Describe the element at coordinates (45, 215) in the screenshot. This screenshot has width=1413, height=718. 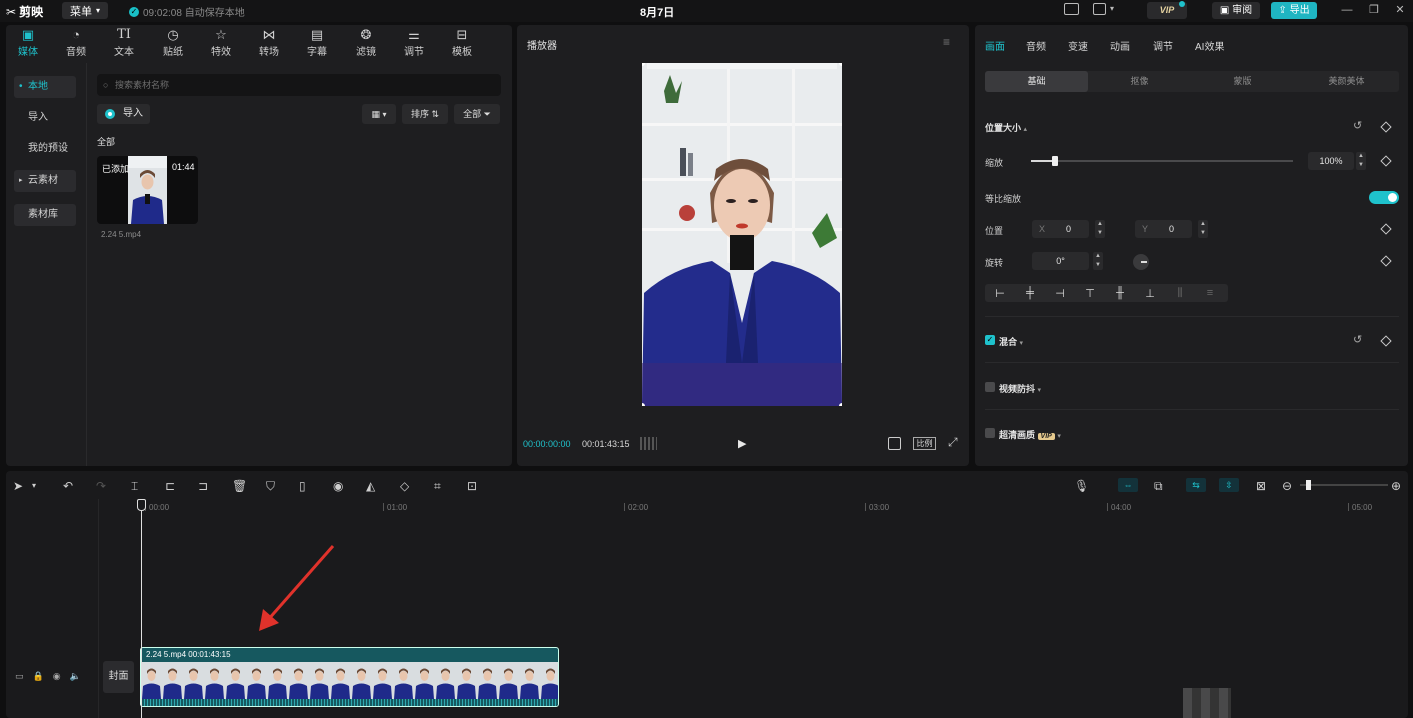
I see `sidebar-item-library: 素材库` at that location.